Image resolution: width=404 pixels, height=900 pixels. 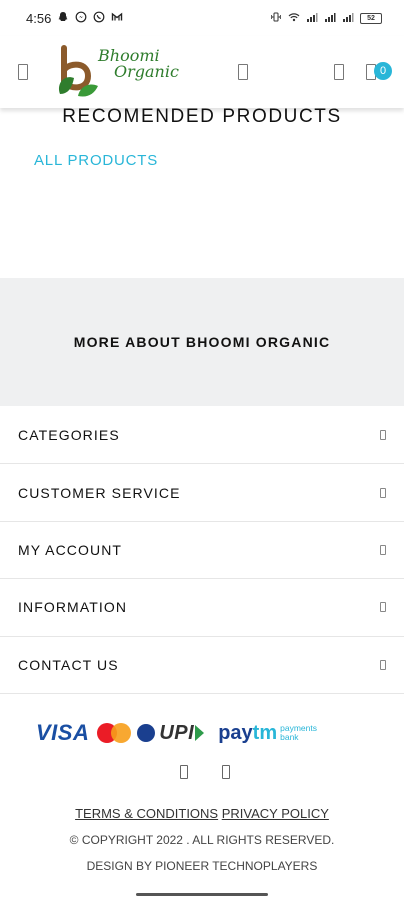 What do you see at coordinates (81, 18) in the screenshot?
I see `messenger-icon` at bounding box center [81, 18].